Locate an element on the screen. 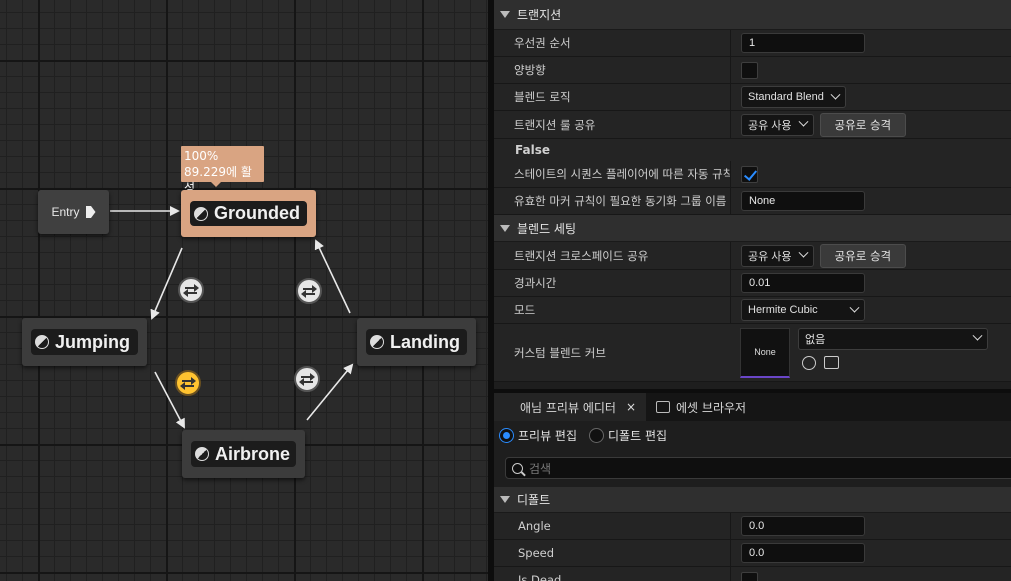 The image size is (1011, 581). tab-anim-preview-editor: 애님 프리뷰 에디터 × is located at coordinates (570, 407).